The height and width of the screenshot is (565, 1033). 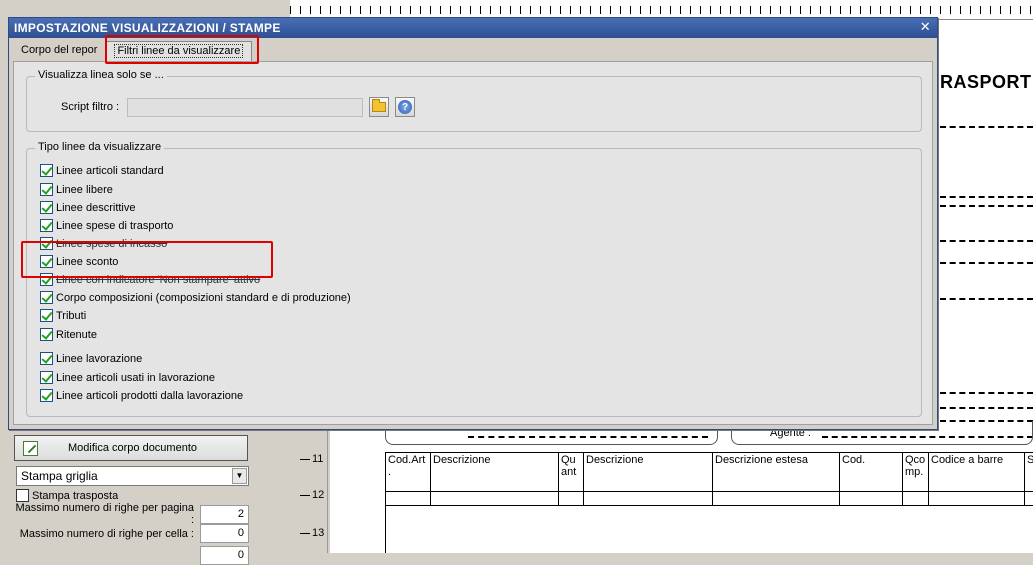 I want to click on modify-body-label: Modifica corpo documento, so click(x=132, y=448).